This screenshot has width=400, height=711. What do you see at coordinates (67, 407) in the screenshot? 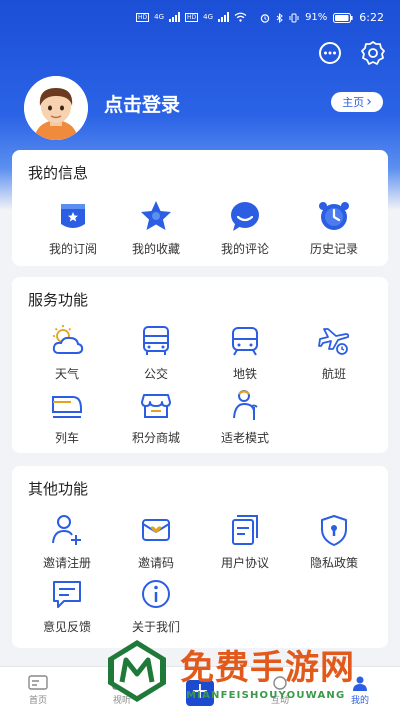
I see `train-icon` at bounding box center [67, 407].